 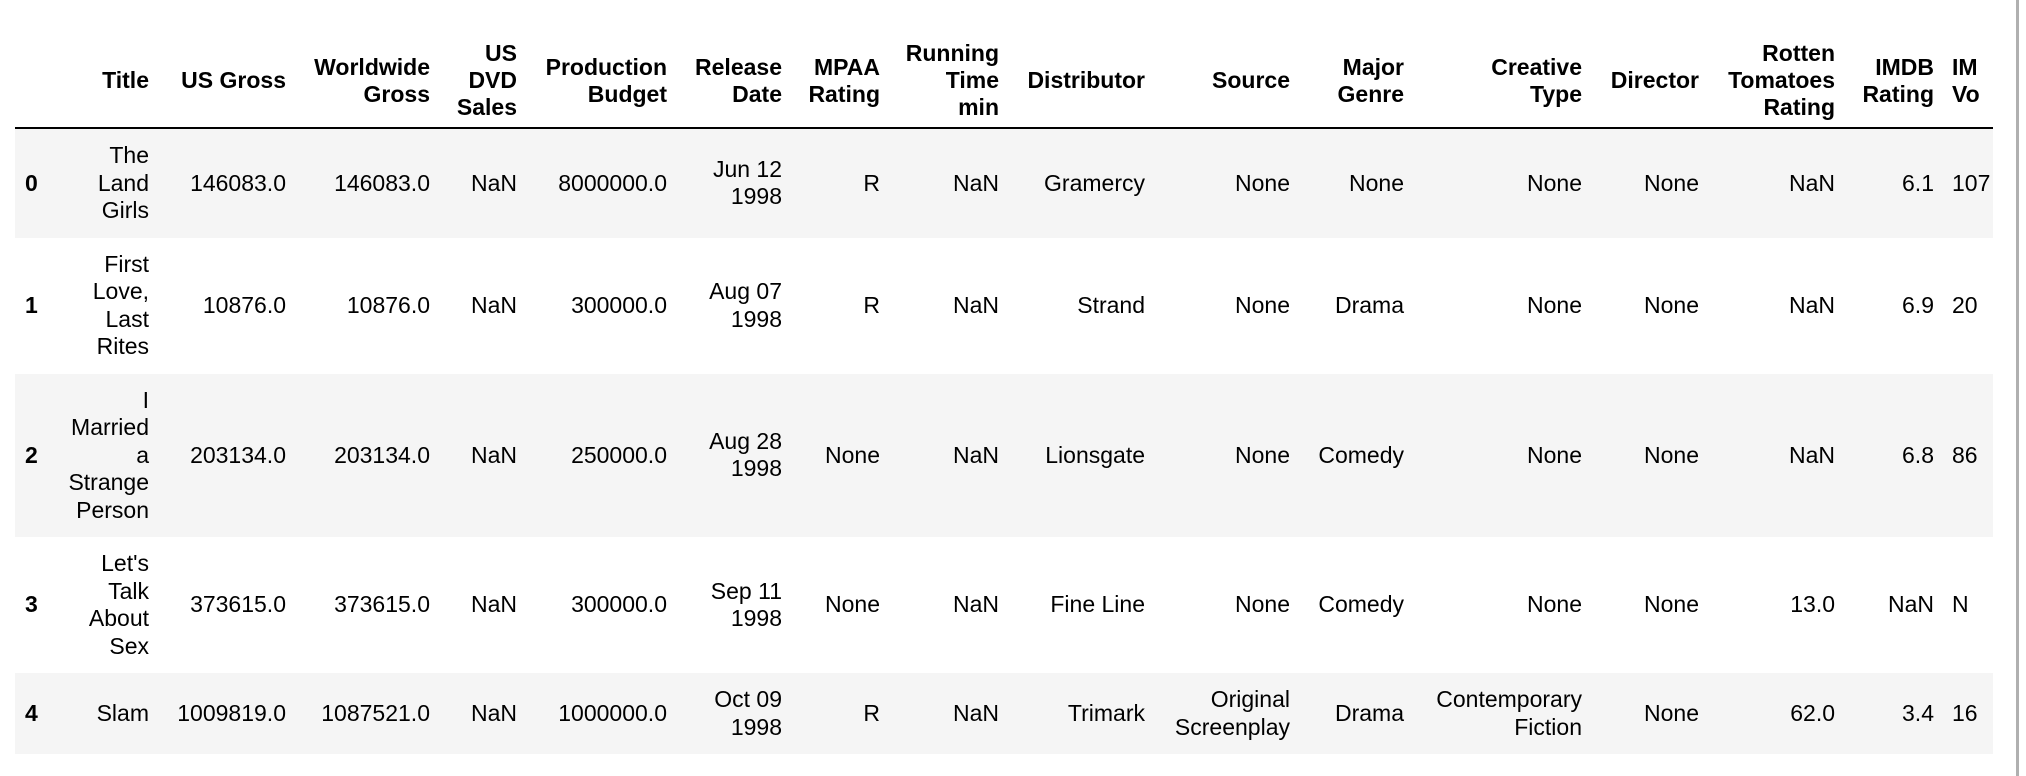 I want to click on column-header-release-date: Release Date, so click(x=734, y=81).